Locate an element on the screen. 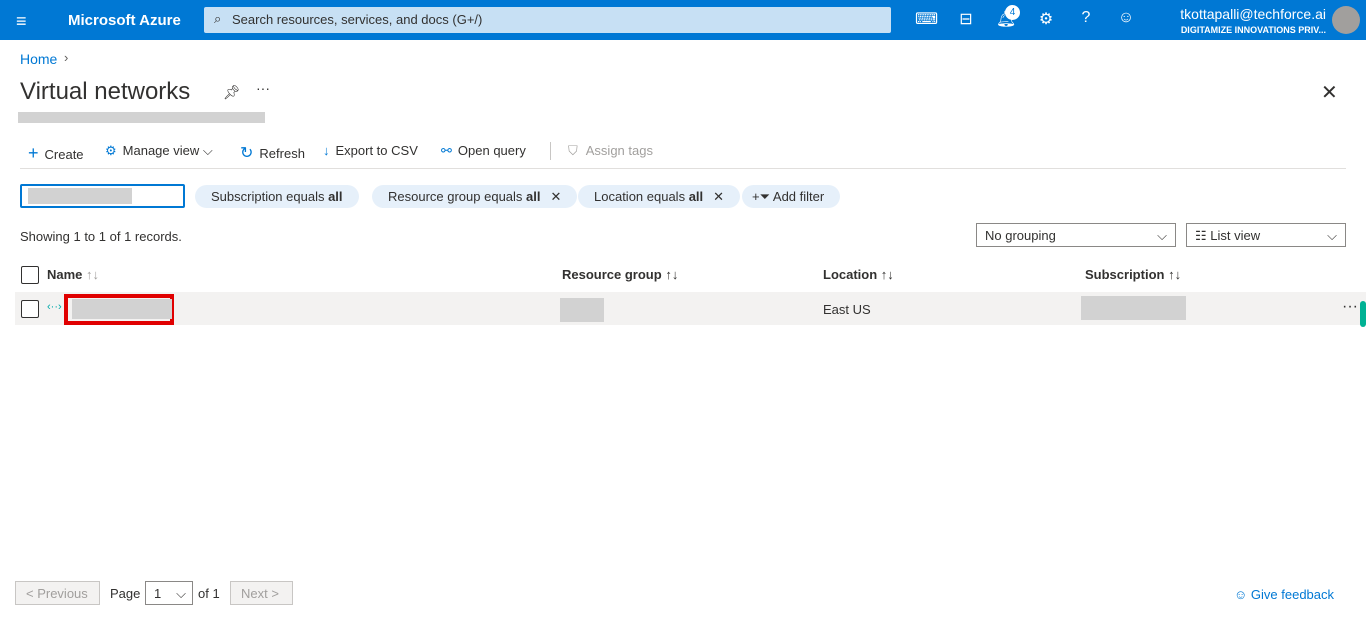 The image size is (1366, 625). table-row: ‹··› East US ··· is located at coordinates (690, 309).